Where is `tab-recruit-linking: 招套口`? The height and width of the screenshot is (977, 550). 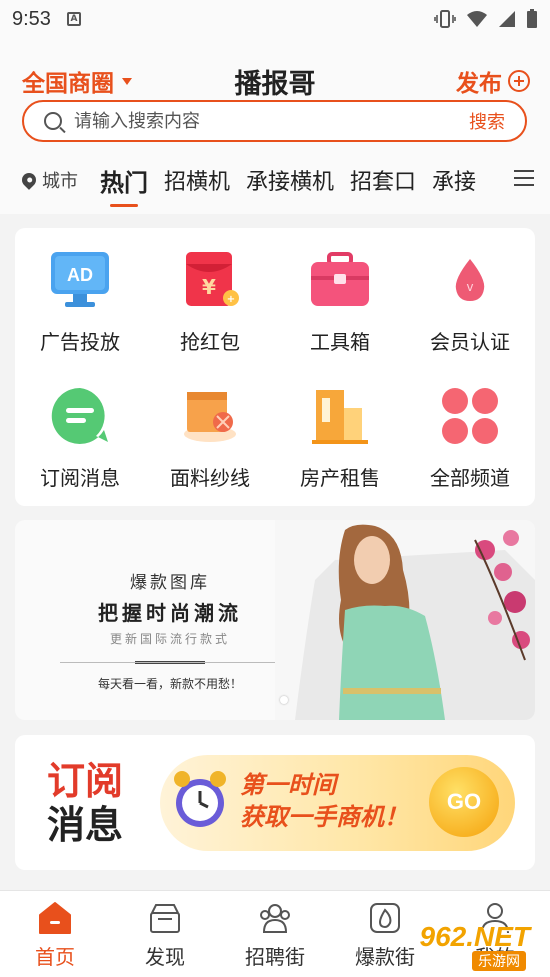 tab-recruit-linking: 招套口 is located at coordinates (383, 180).